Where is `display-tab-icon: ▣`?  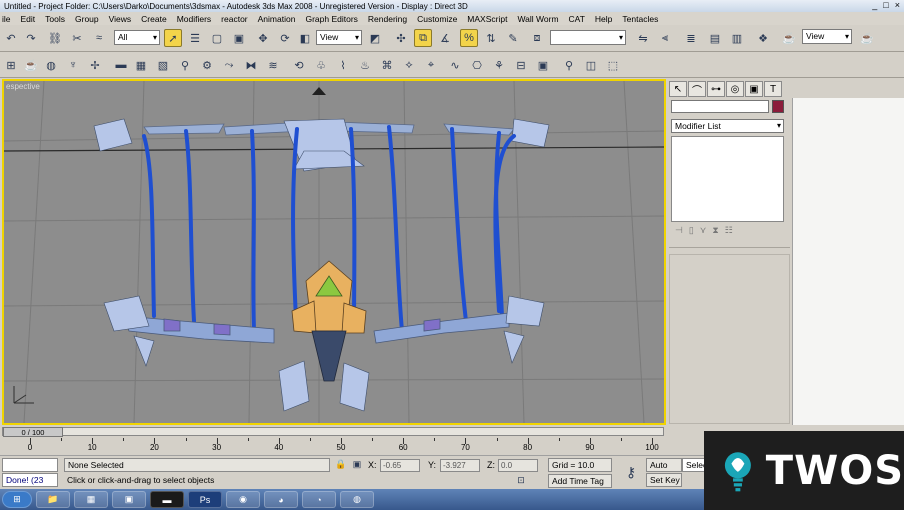 display-tab-icon: ▣ is located at coordinates (754, 89).